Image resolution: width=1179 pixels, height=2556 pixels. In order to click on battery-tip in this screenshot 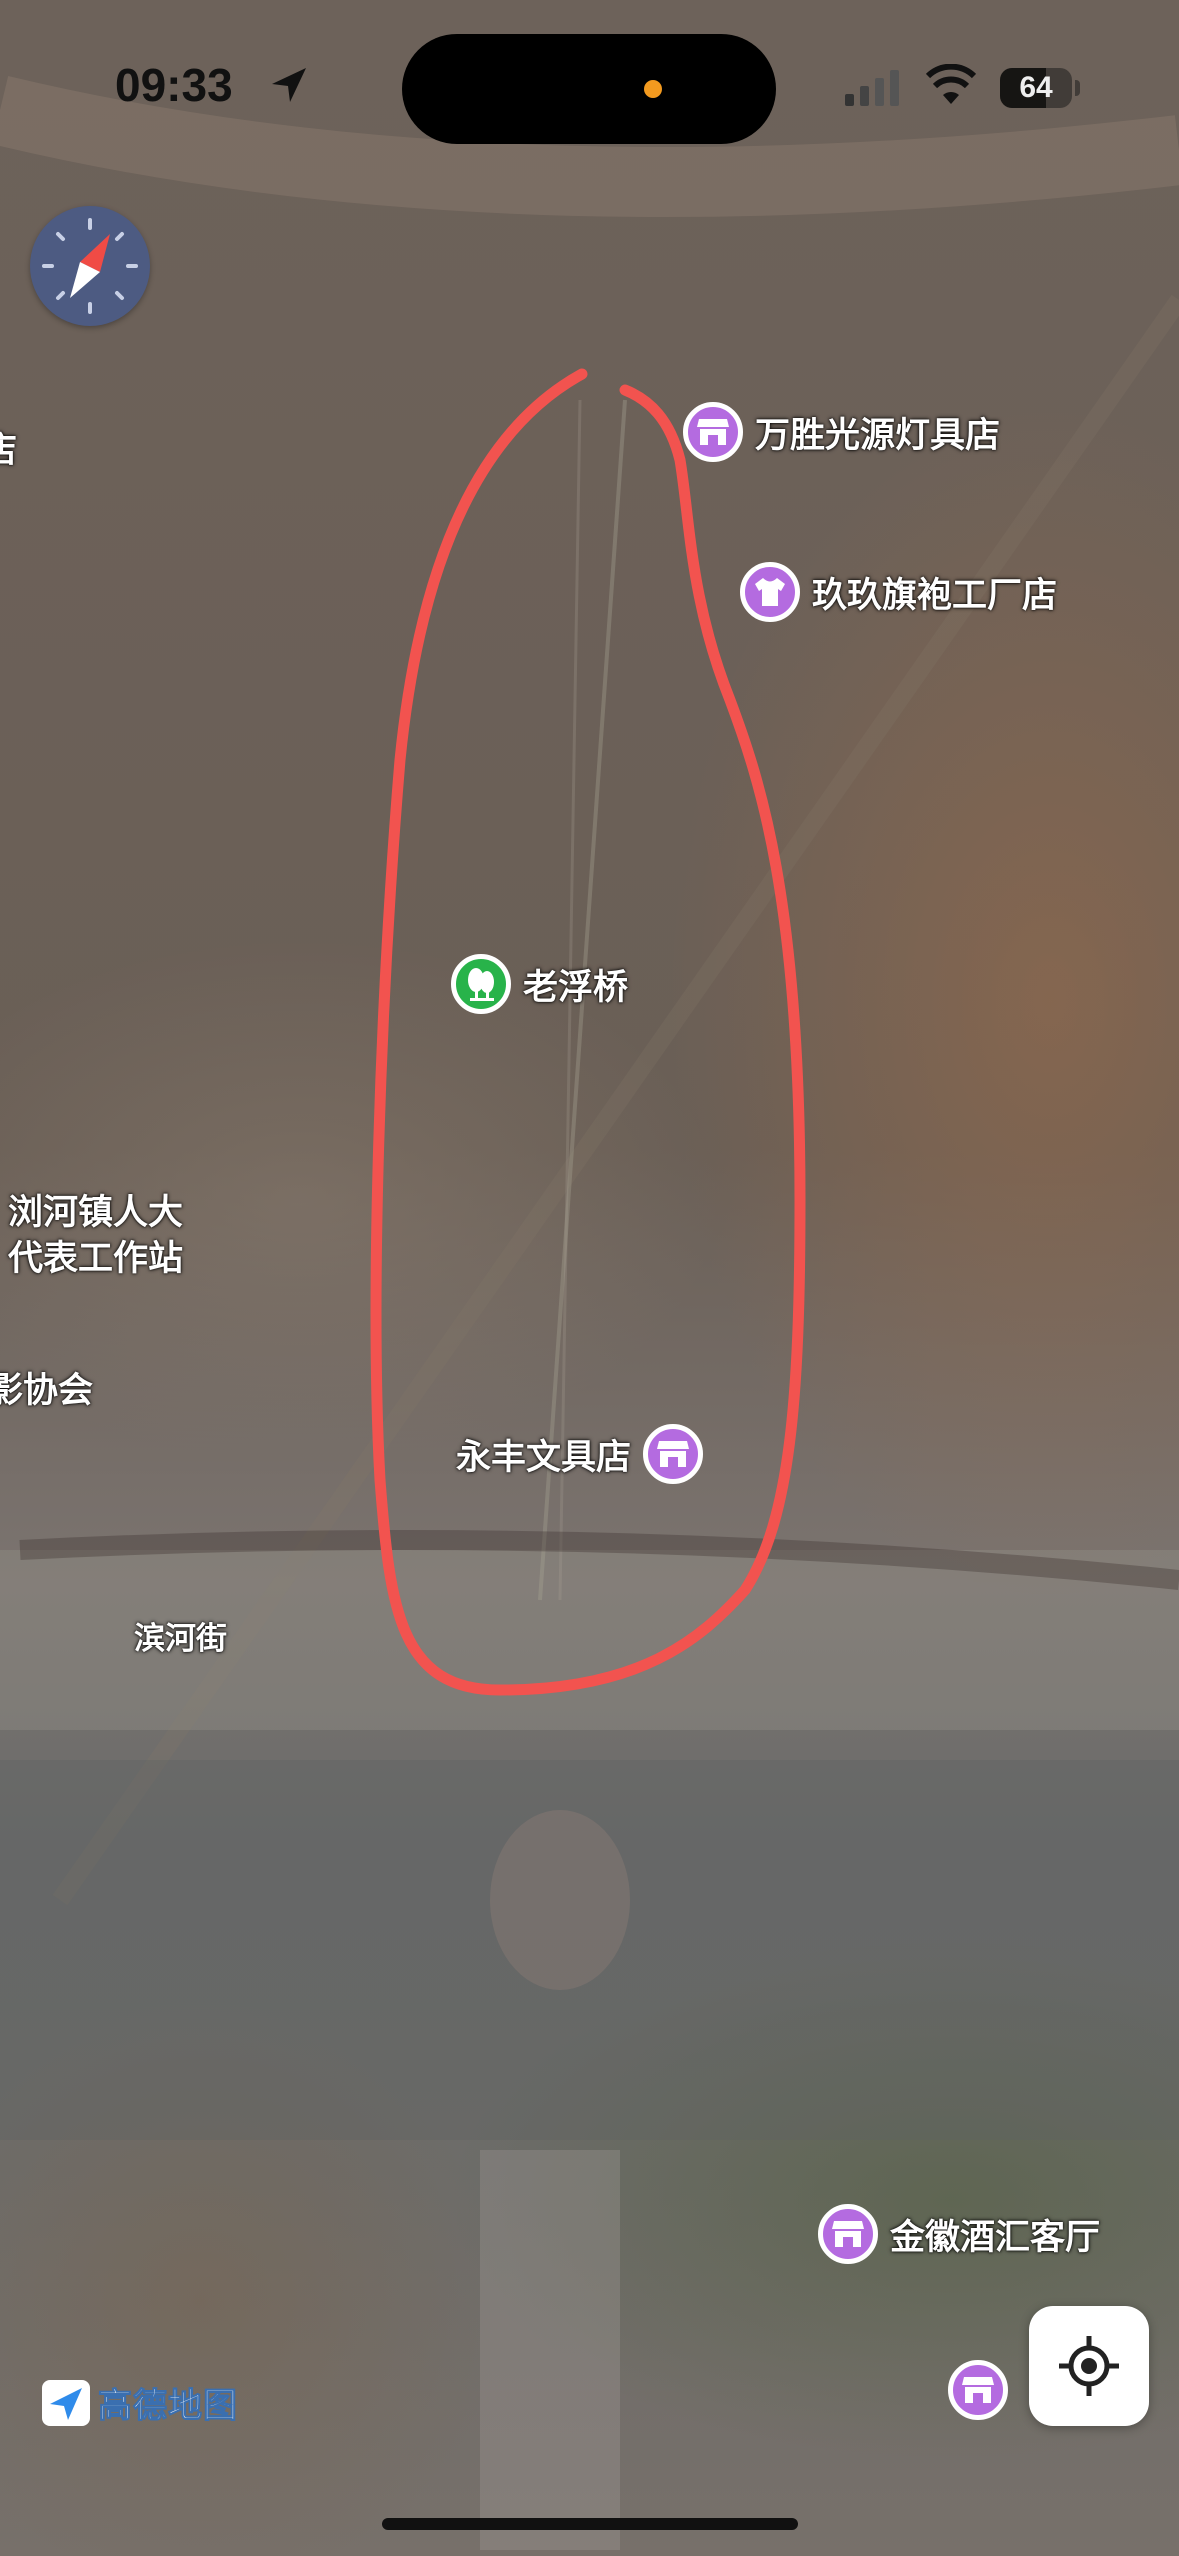, I will do `click(1077, 88)`.